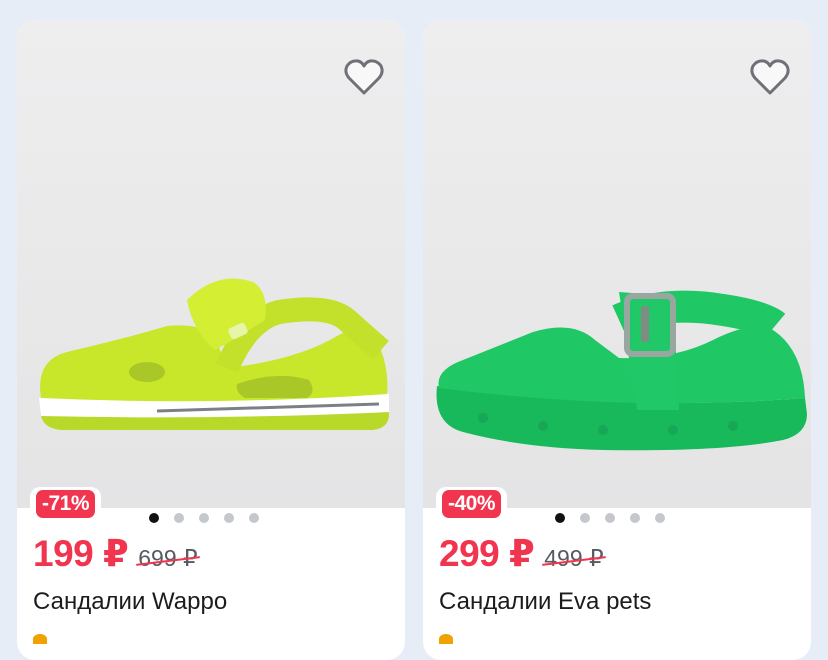  Describe the element at coordinates (574, 558) in the screenshot. I see `old-price: 499 ₽` at that location.